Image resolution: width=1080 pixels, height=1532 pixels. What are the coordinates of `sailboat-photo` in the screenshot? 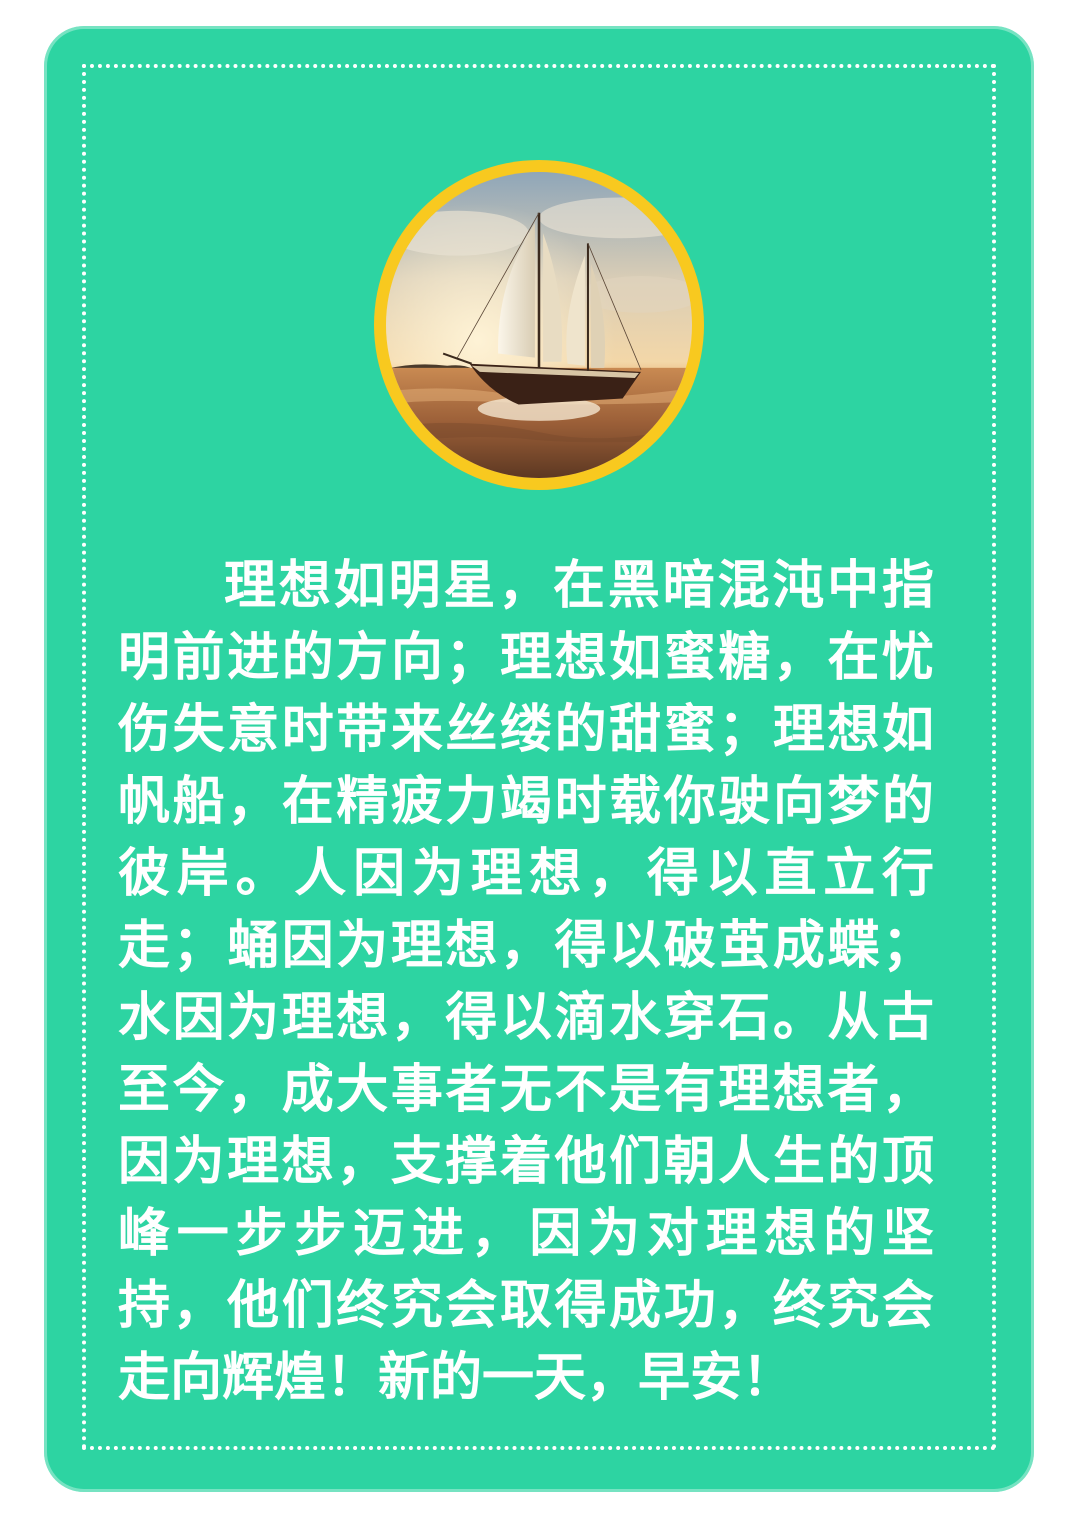 It's located at (539, 325).